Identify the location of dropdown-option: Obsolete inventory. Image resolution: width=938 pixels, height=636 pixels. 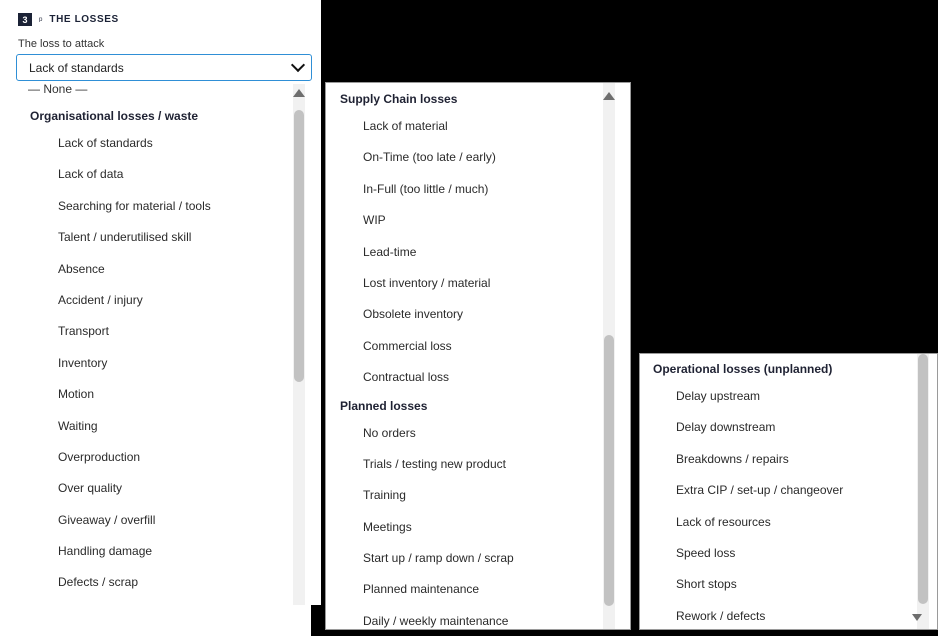
(478, 314).